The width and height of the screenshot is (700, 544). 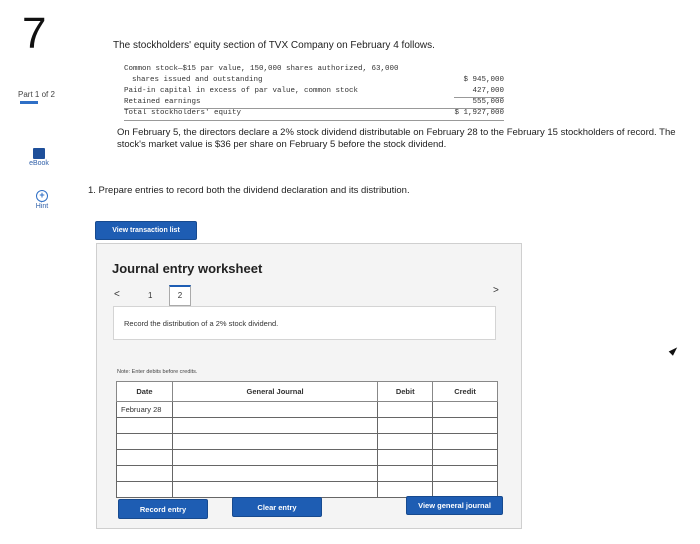 I want to click on hint-icon: +, so click(x=42, y=196).